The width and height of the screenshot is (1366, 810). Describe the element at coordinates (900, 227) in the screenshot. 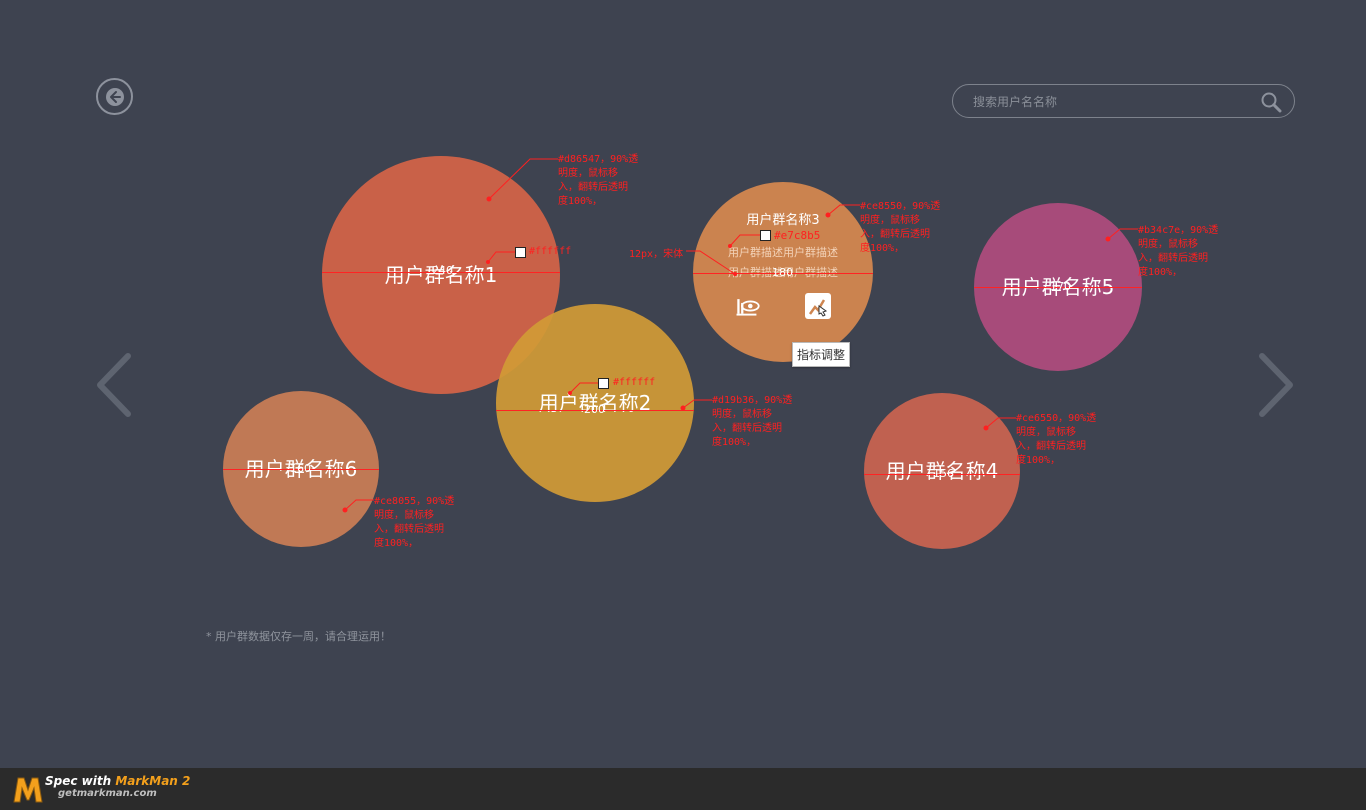

I see `annotation-note: #ce8550，90%透 明度，鼠标移 入，翻转后透明 度100%，` at that location.